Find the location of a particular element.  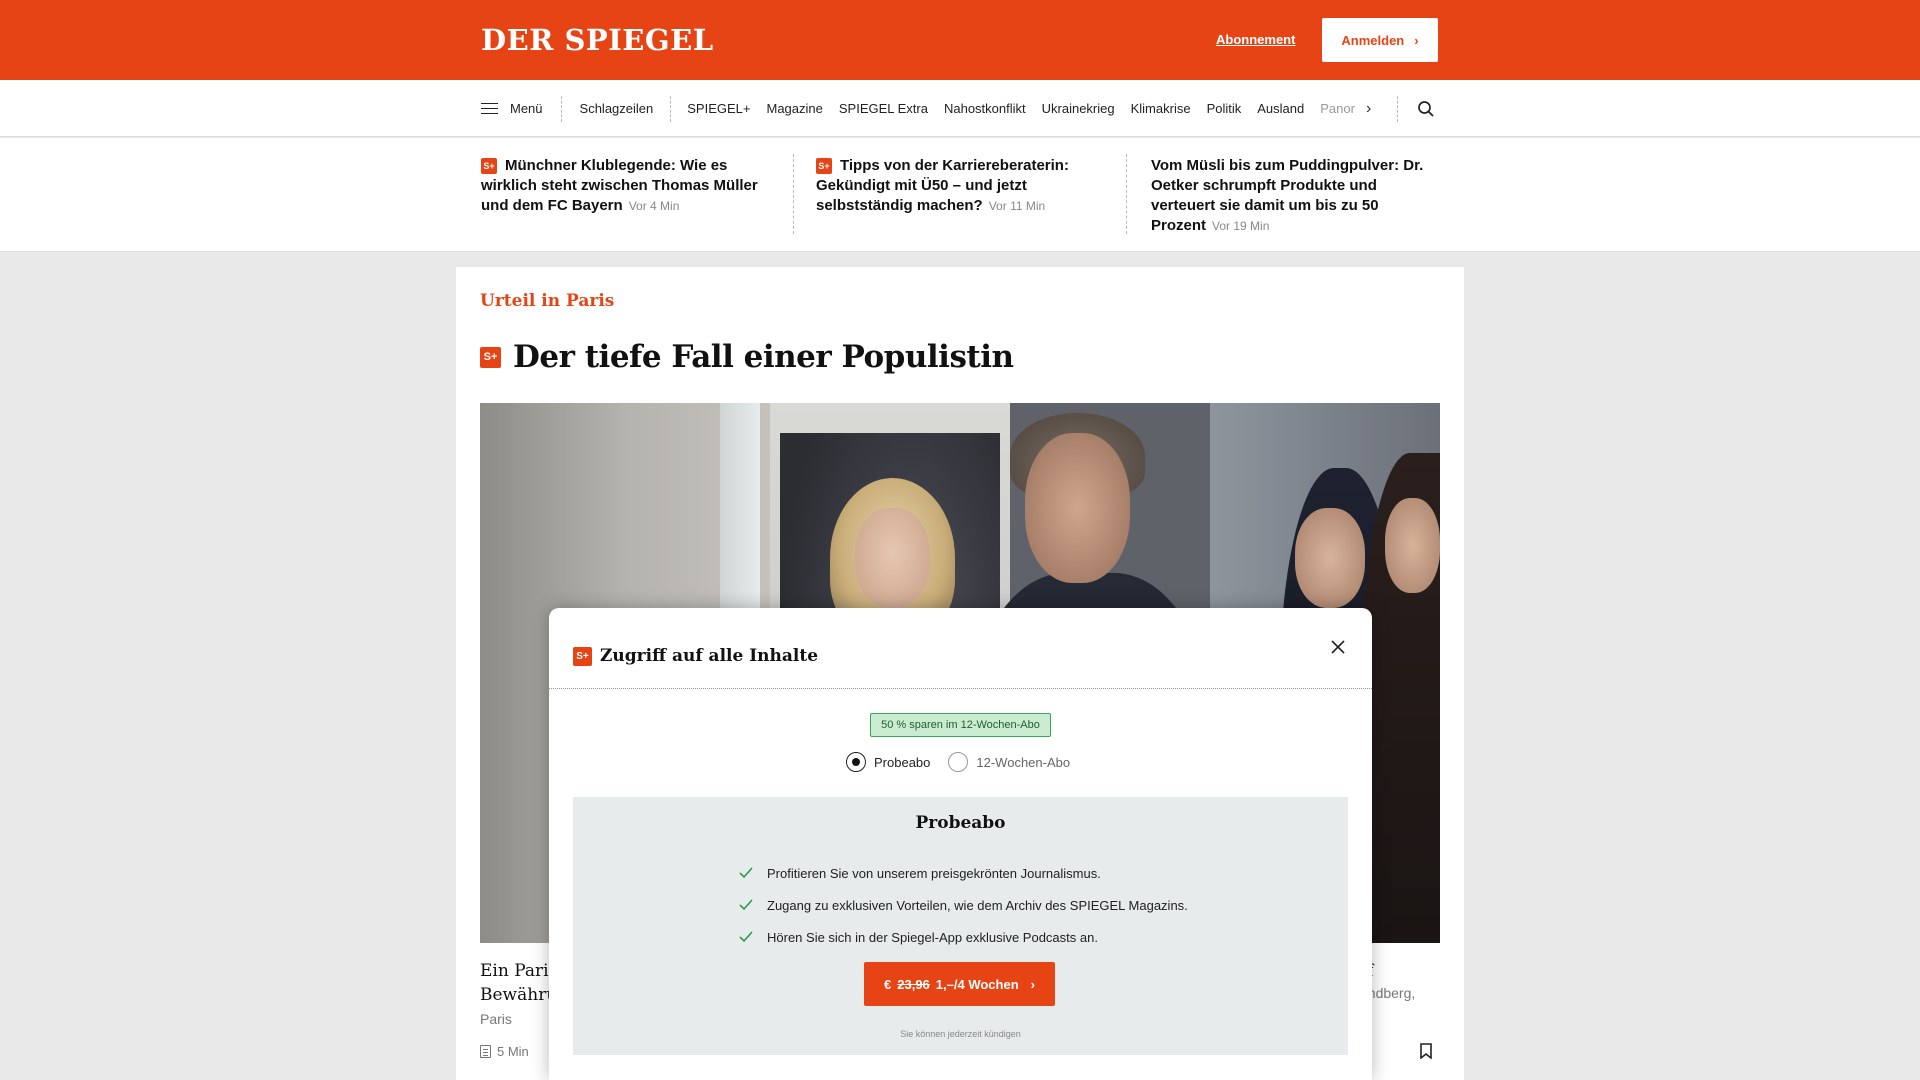

close-icon is located at coordinates (1338, 647).